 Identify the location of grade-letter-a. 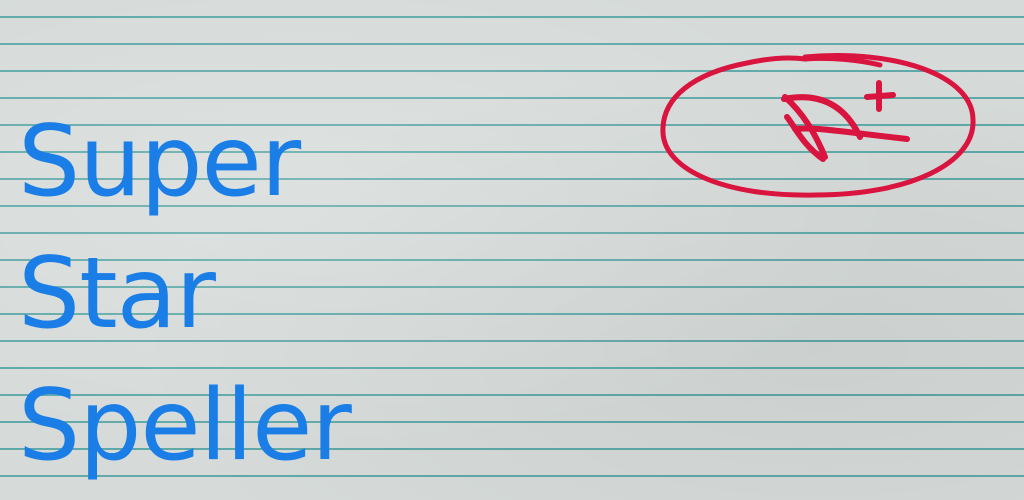
(845, 128).